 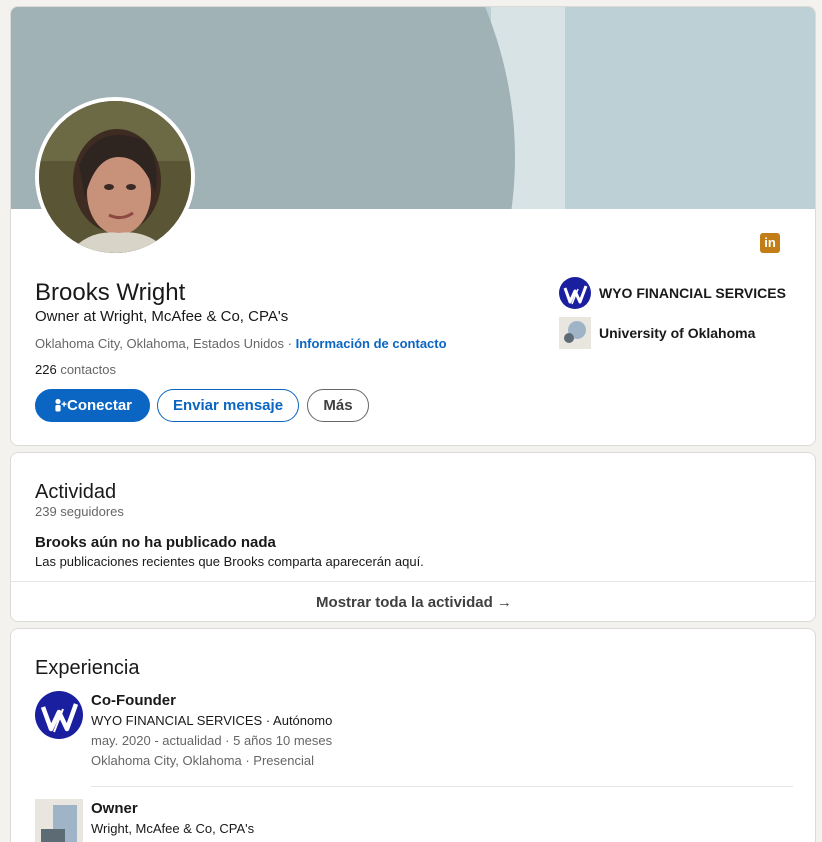 I want to click on experience-title: Experiencia, so click(x=87, y=668).